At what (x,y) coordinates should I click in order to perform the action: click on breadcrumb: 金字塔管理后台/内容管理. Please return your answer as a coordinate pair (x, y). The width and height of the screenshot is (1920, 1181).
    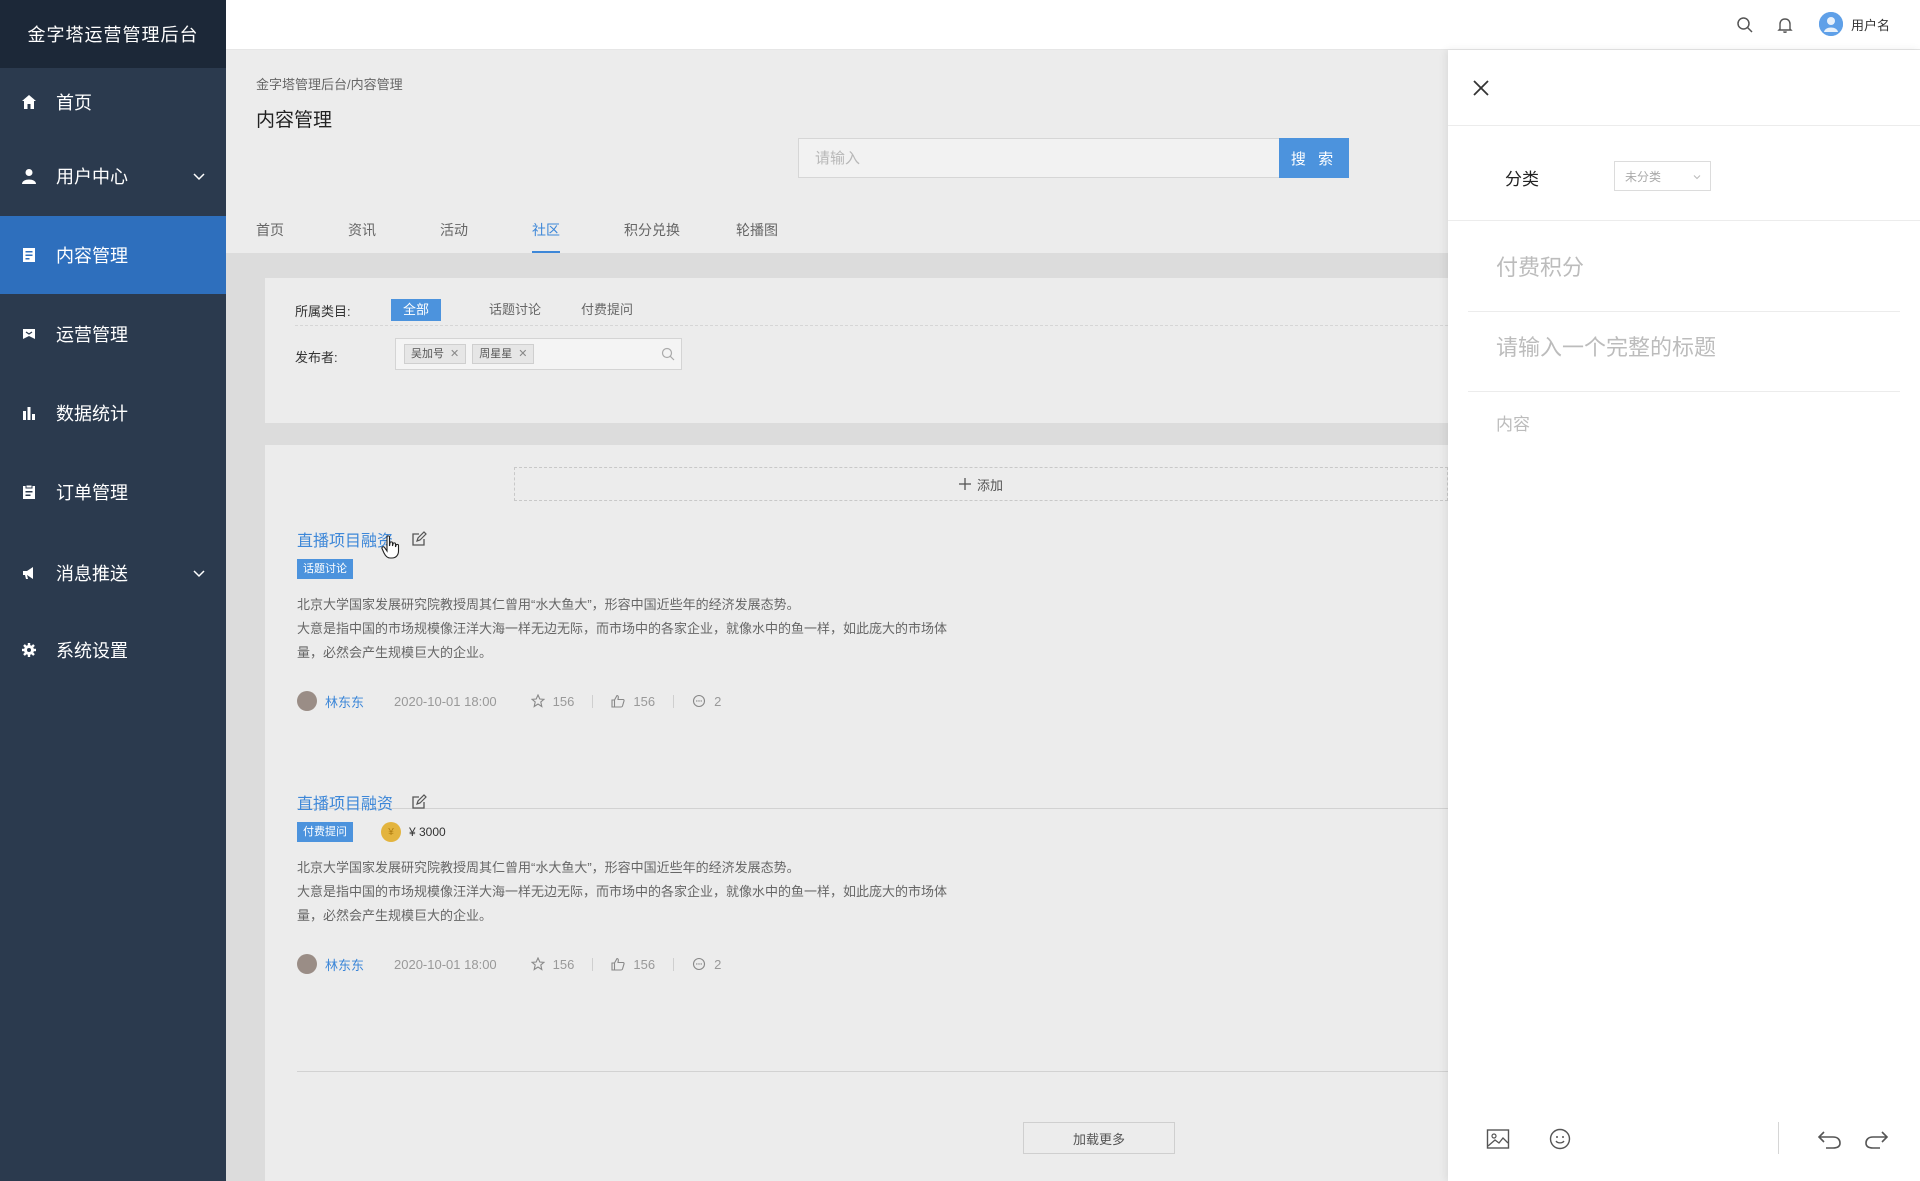
    Looking at the image, I should click on (329, 83).